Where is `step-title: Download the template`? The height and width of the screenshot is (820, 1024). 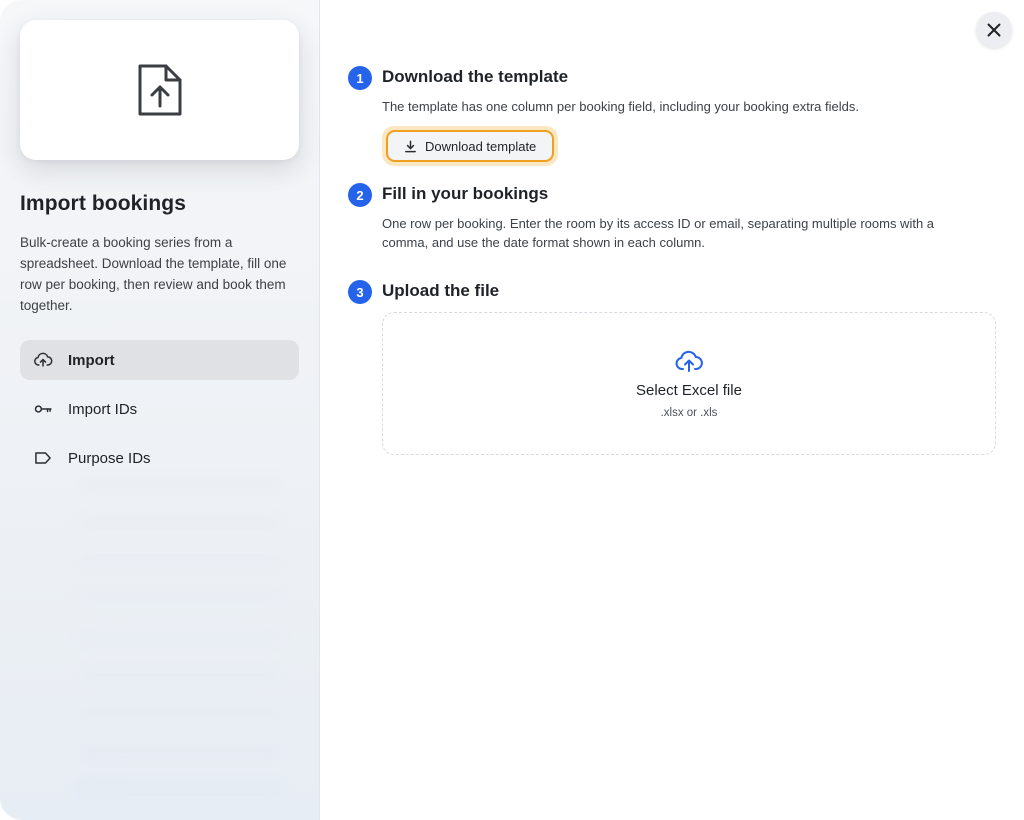 step-title: Download the template is located at coordinates (475, 76).